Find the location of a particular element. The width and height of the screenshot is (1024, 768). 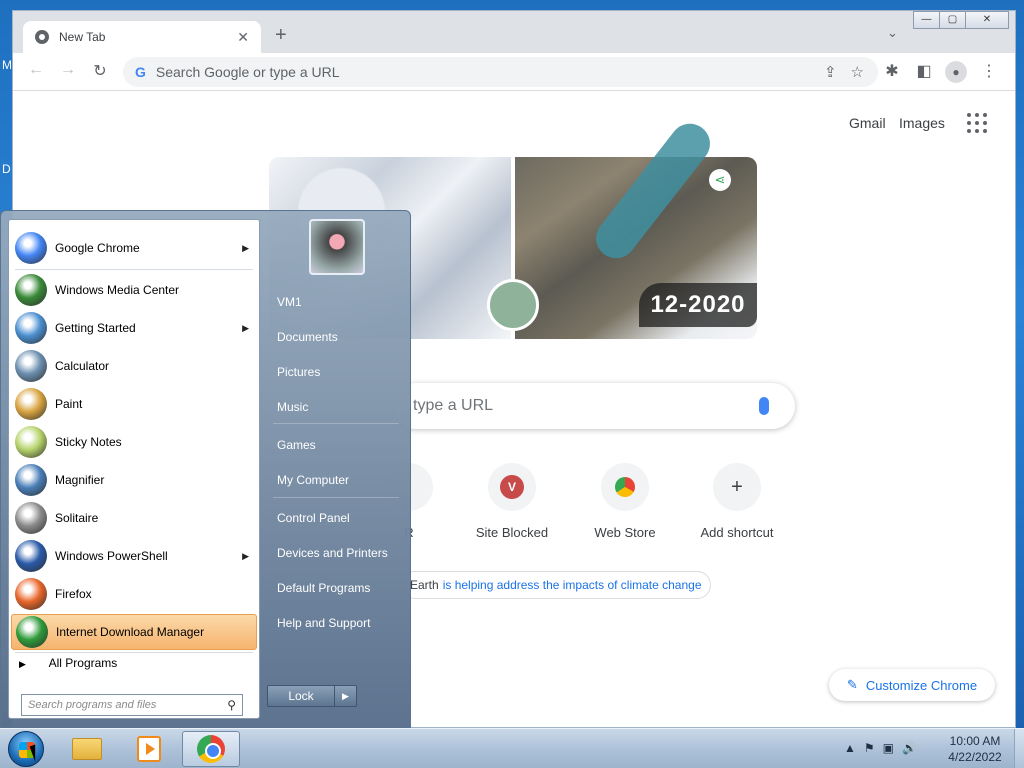

desktop-label: D is located at coordinates (6, 169).